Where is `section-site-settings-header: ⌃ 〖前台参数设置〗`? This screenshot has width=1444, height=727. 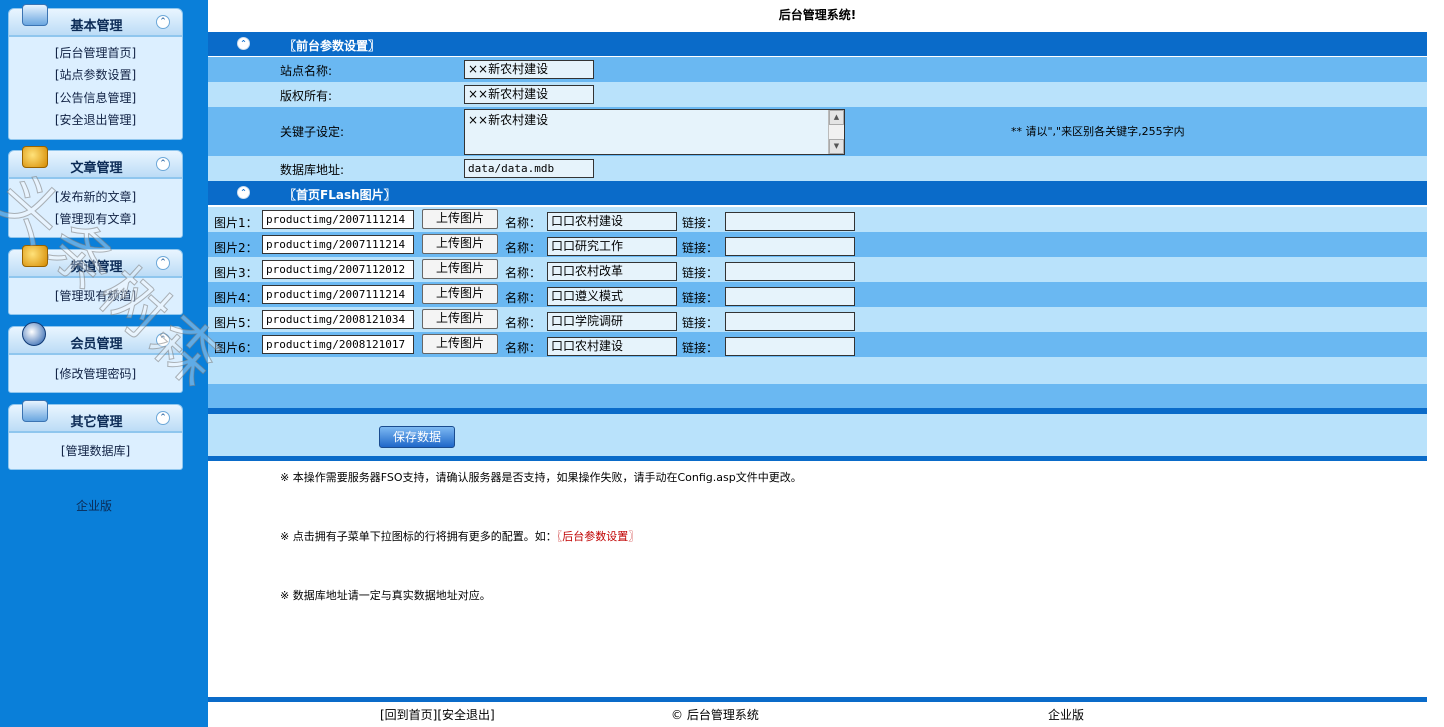 section-site-settings-header: ⌃ 〖前台参数设置〗 is located at coordinates (817, 44).